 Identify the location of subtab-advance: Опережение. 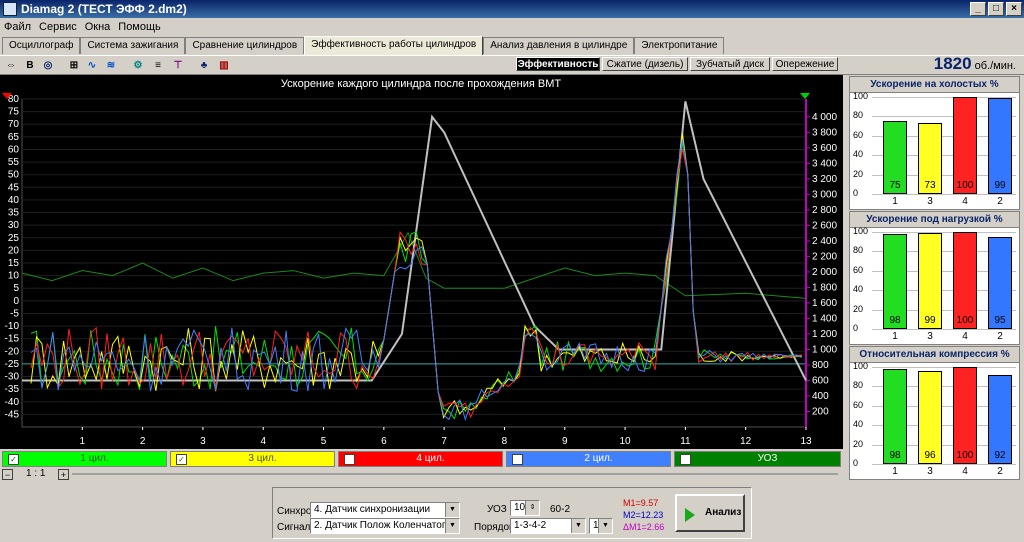
(805, 64).